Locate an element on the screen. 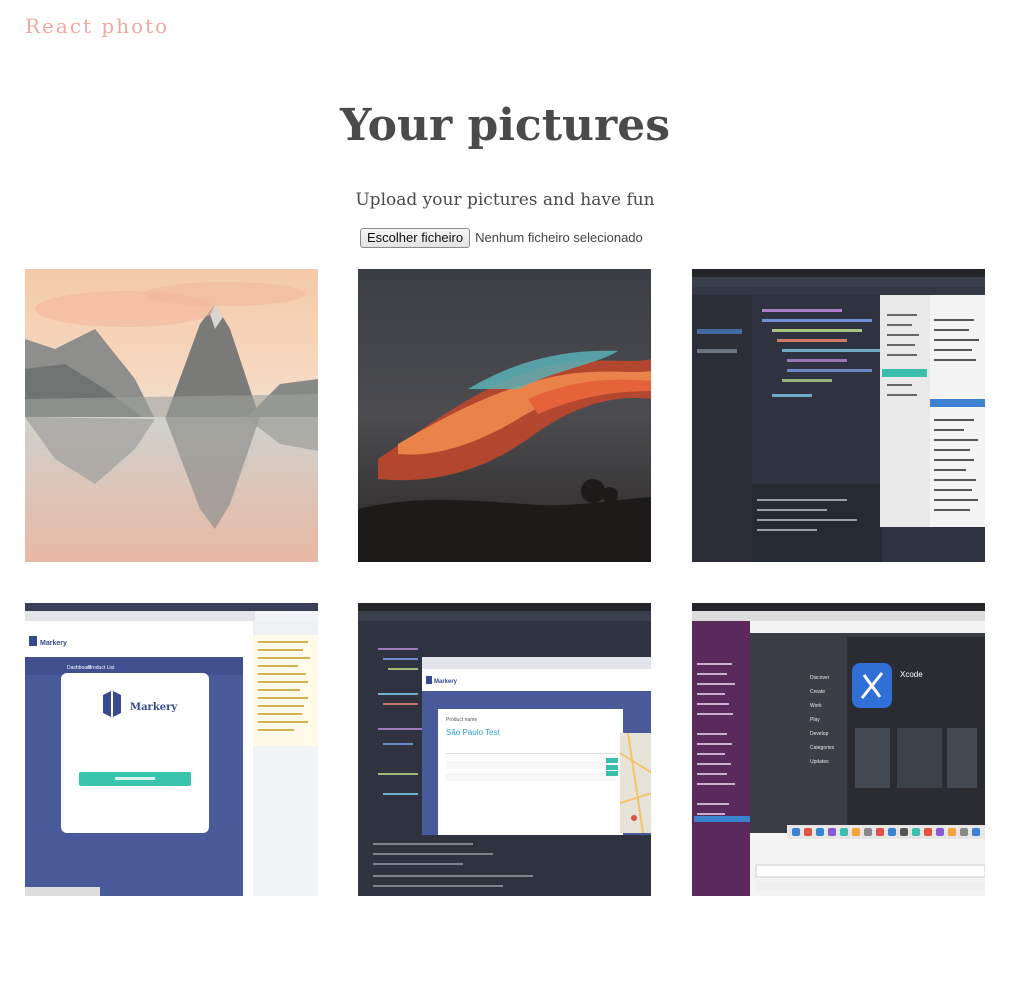 The image size is (1034, 981). mountain-lake-image is located at coordinates (171, 415).